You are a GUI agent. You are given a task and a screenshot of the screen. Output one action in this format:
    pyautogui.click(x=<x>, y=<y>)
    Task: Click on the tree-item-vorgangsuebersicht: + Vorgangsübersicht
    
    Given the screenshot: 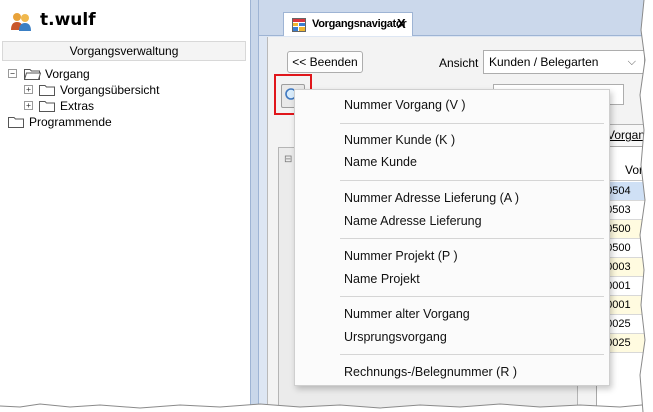 What is the action you would take?
    pyautogui.click(x=124, y=90)
    